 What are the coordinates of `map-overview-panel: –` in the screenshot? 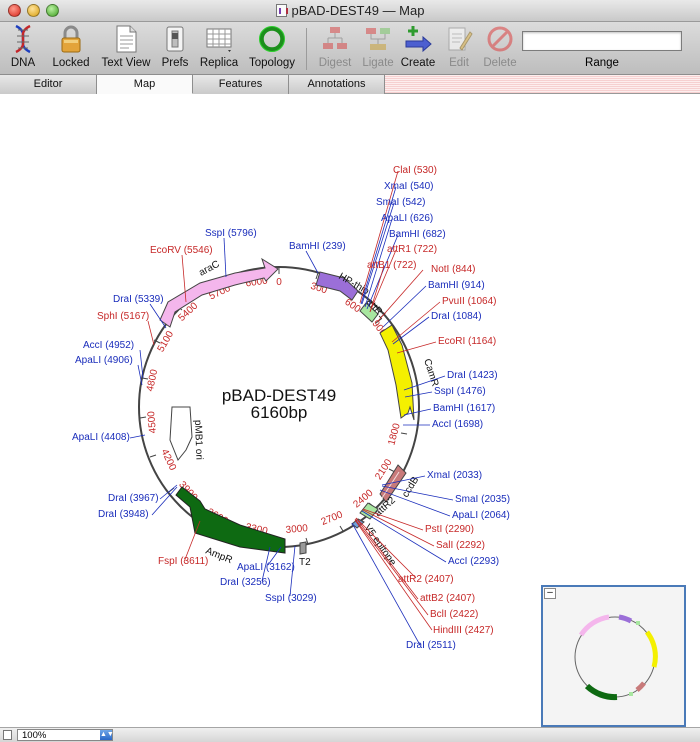 It's located at (613, 656).